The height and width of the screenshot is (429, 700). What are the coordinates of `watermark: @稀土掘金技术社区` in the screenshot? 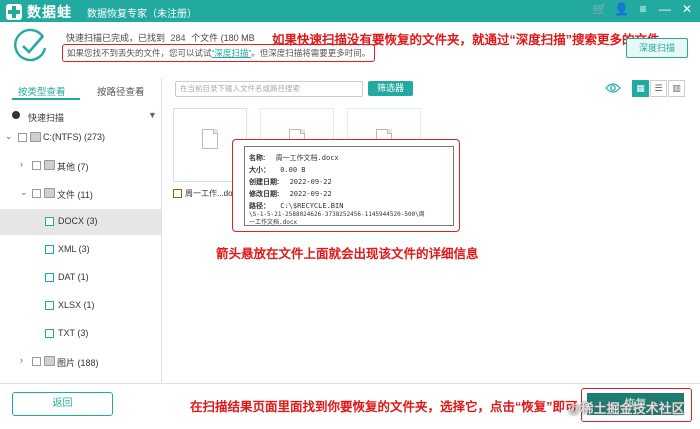 It's located at (626, 408).